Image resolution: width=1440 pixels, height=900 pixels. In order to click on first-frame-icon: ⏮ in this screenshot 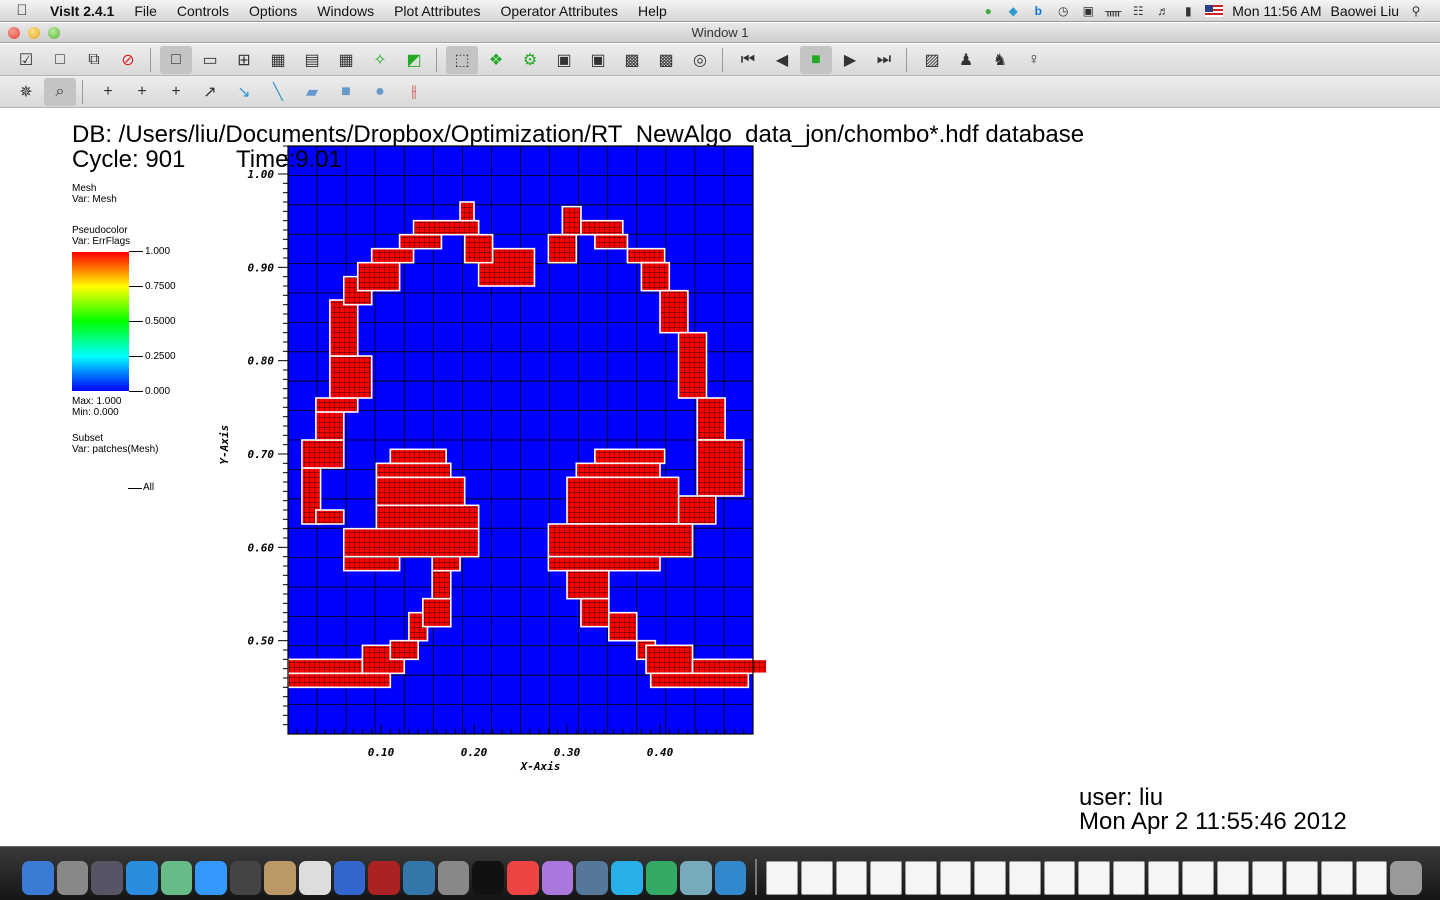, I will do `click(748, 60)`.